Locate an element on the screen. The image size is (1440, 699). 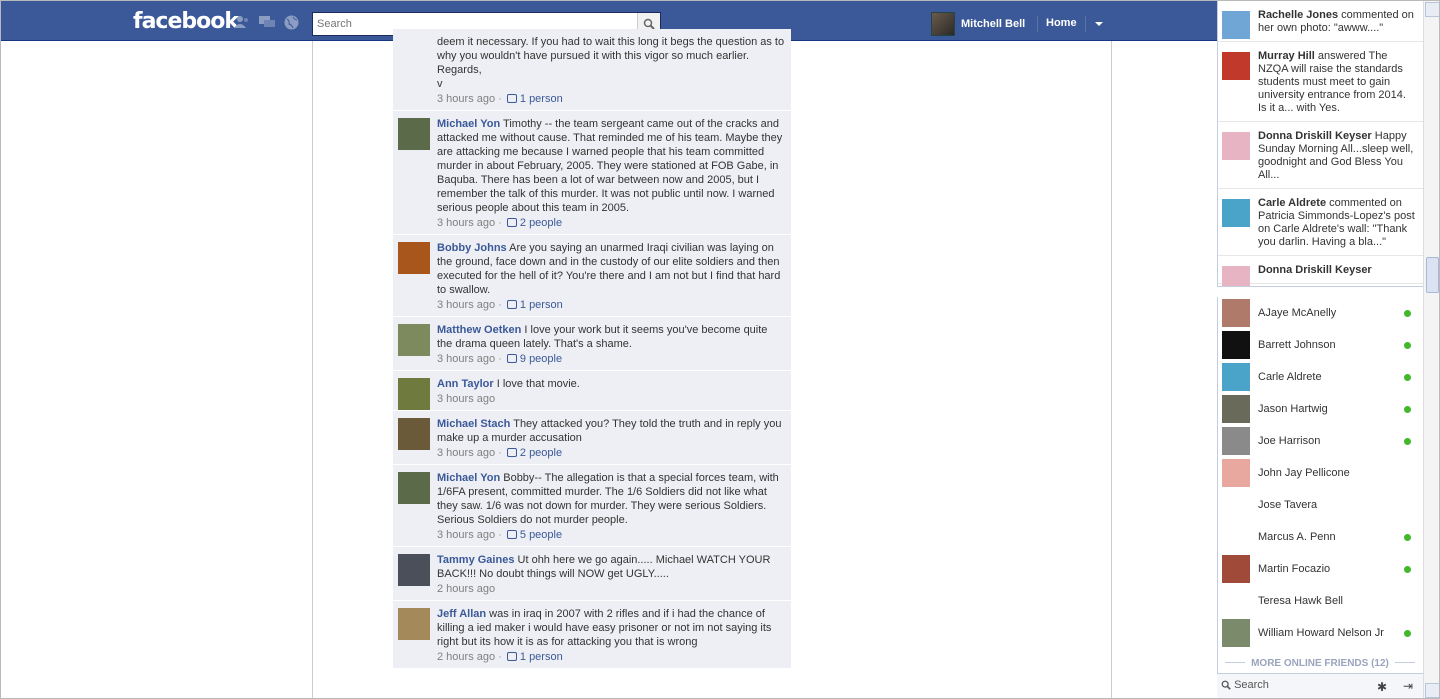
friend-name: Teresa Hawk Bell is located at coordinates (1300, 601).